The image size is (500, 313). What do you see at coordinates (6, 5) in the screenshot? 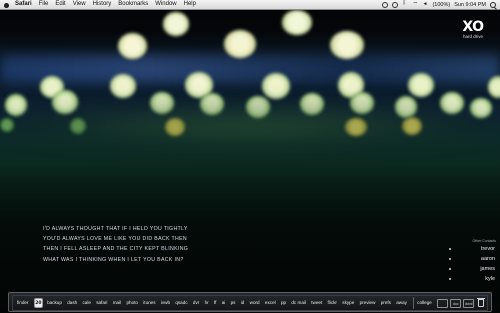
I see `apple-menu-icon` at bounding box center [6, 5].